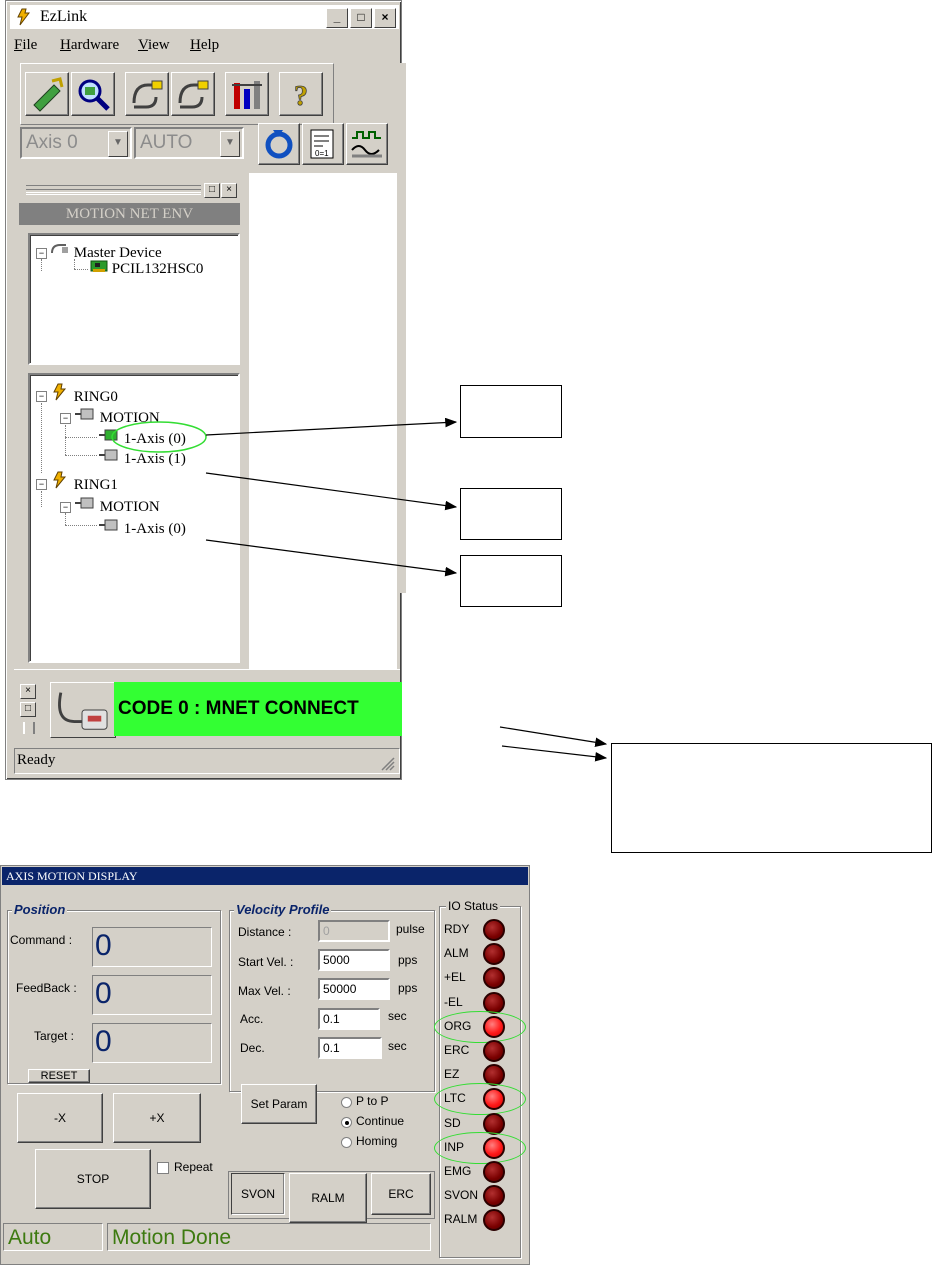  I want to click on io-led-rdy-icon, so click(494, 930).